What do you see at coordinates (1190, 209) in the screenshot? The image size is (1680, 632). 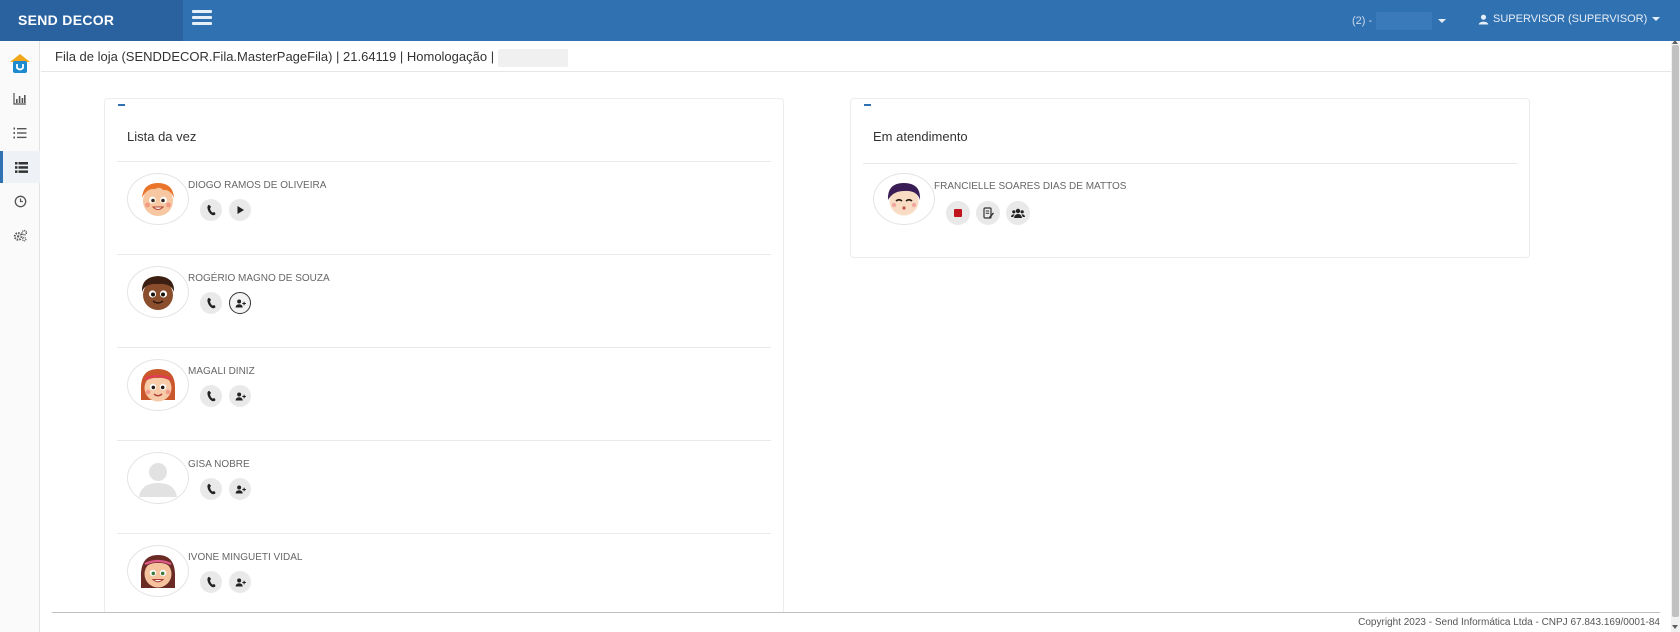 I see `service-item: FRANCIELLE SOARES DIAS DE MATTOS` at bounding box center [1190, 209].